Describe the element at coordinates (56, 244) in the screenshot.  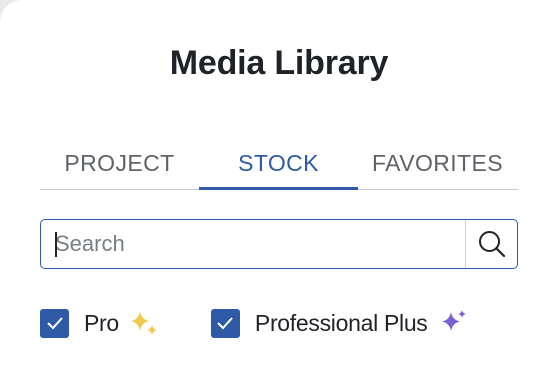
I see `text-caret` at that location.